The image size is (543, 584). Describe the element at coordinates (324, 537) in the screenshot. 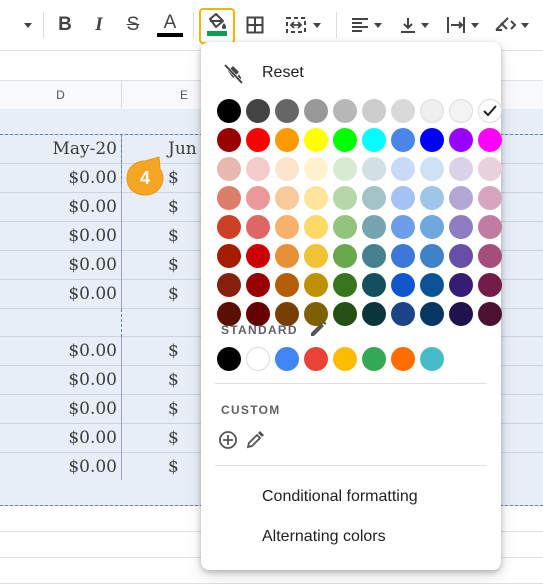

I see `alternating-colors-item: Alternating colors` at that location.